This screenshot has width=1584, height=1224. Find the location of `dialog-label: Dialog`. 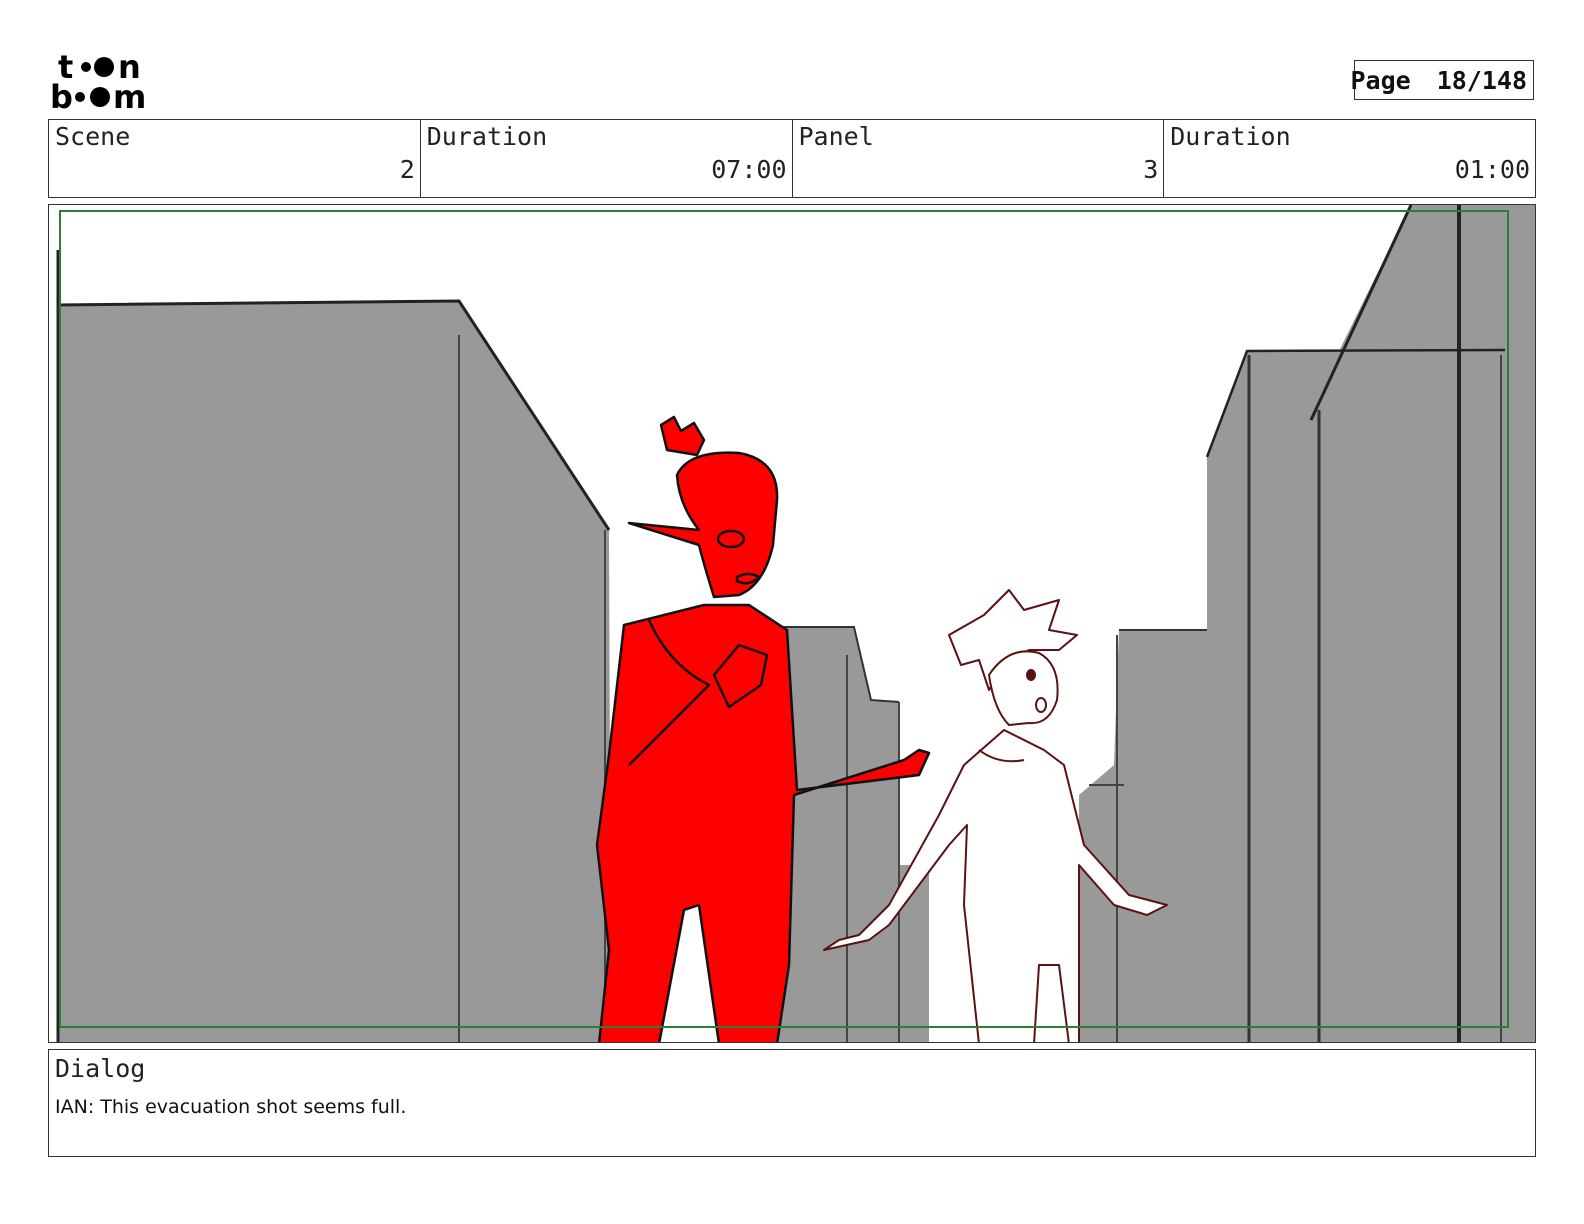

dialog-label: Dialog is located at coordinates (100, 1068).